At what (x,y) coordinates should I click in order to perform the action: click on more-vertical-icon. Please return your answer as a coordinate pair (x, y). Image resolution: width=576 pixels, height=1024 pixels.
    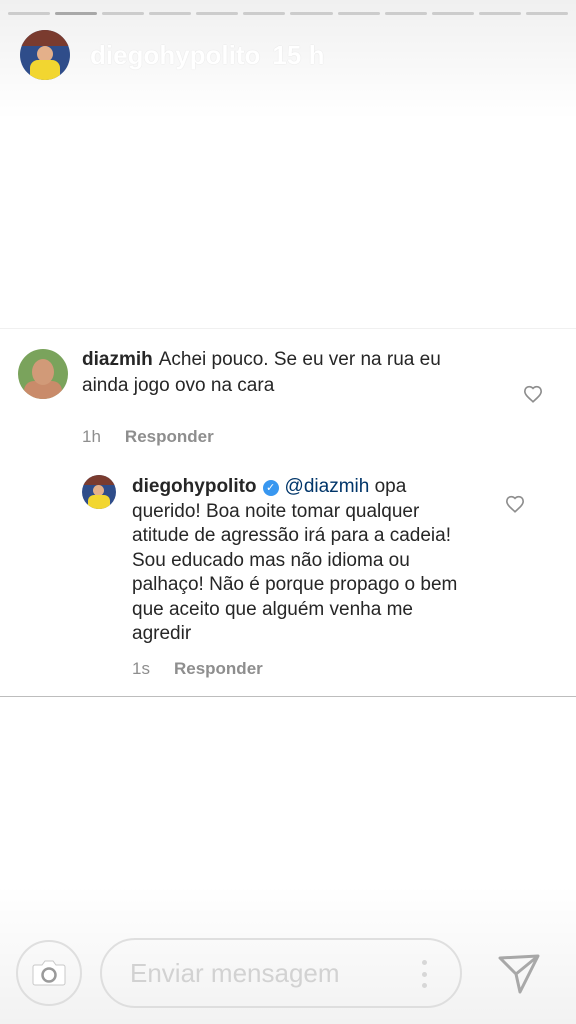
    Looking at the image, I should click on (424, 974).